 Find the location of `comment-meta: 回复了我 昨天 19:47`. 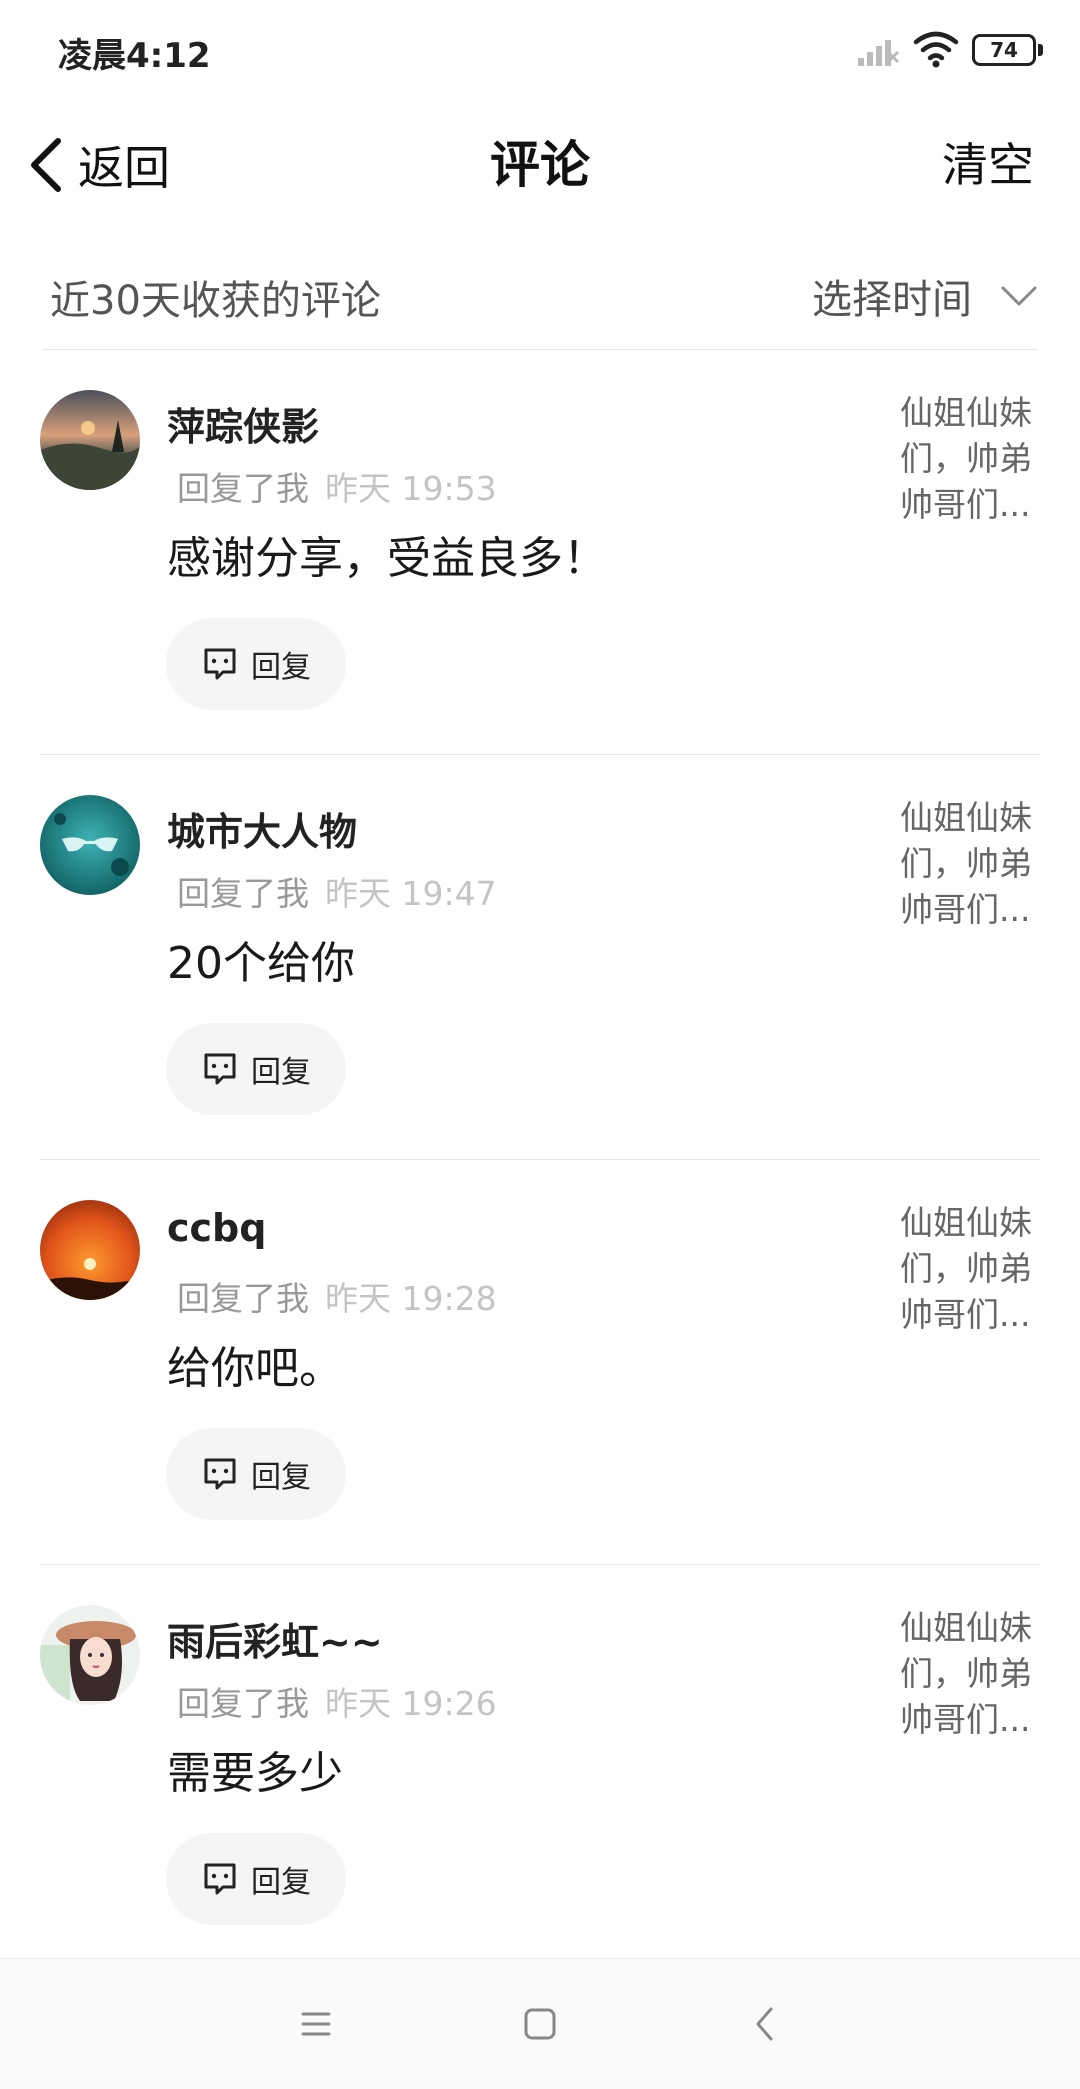

comment-meta: 回复了我 昨天 19:47 is located at coordinates (337, 891).